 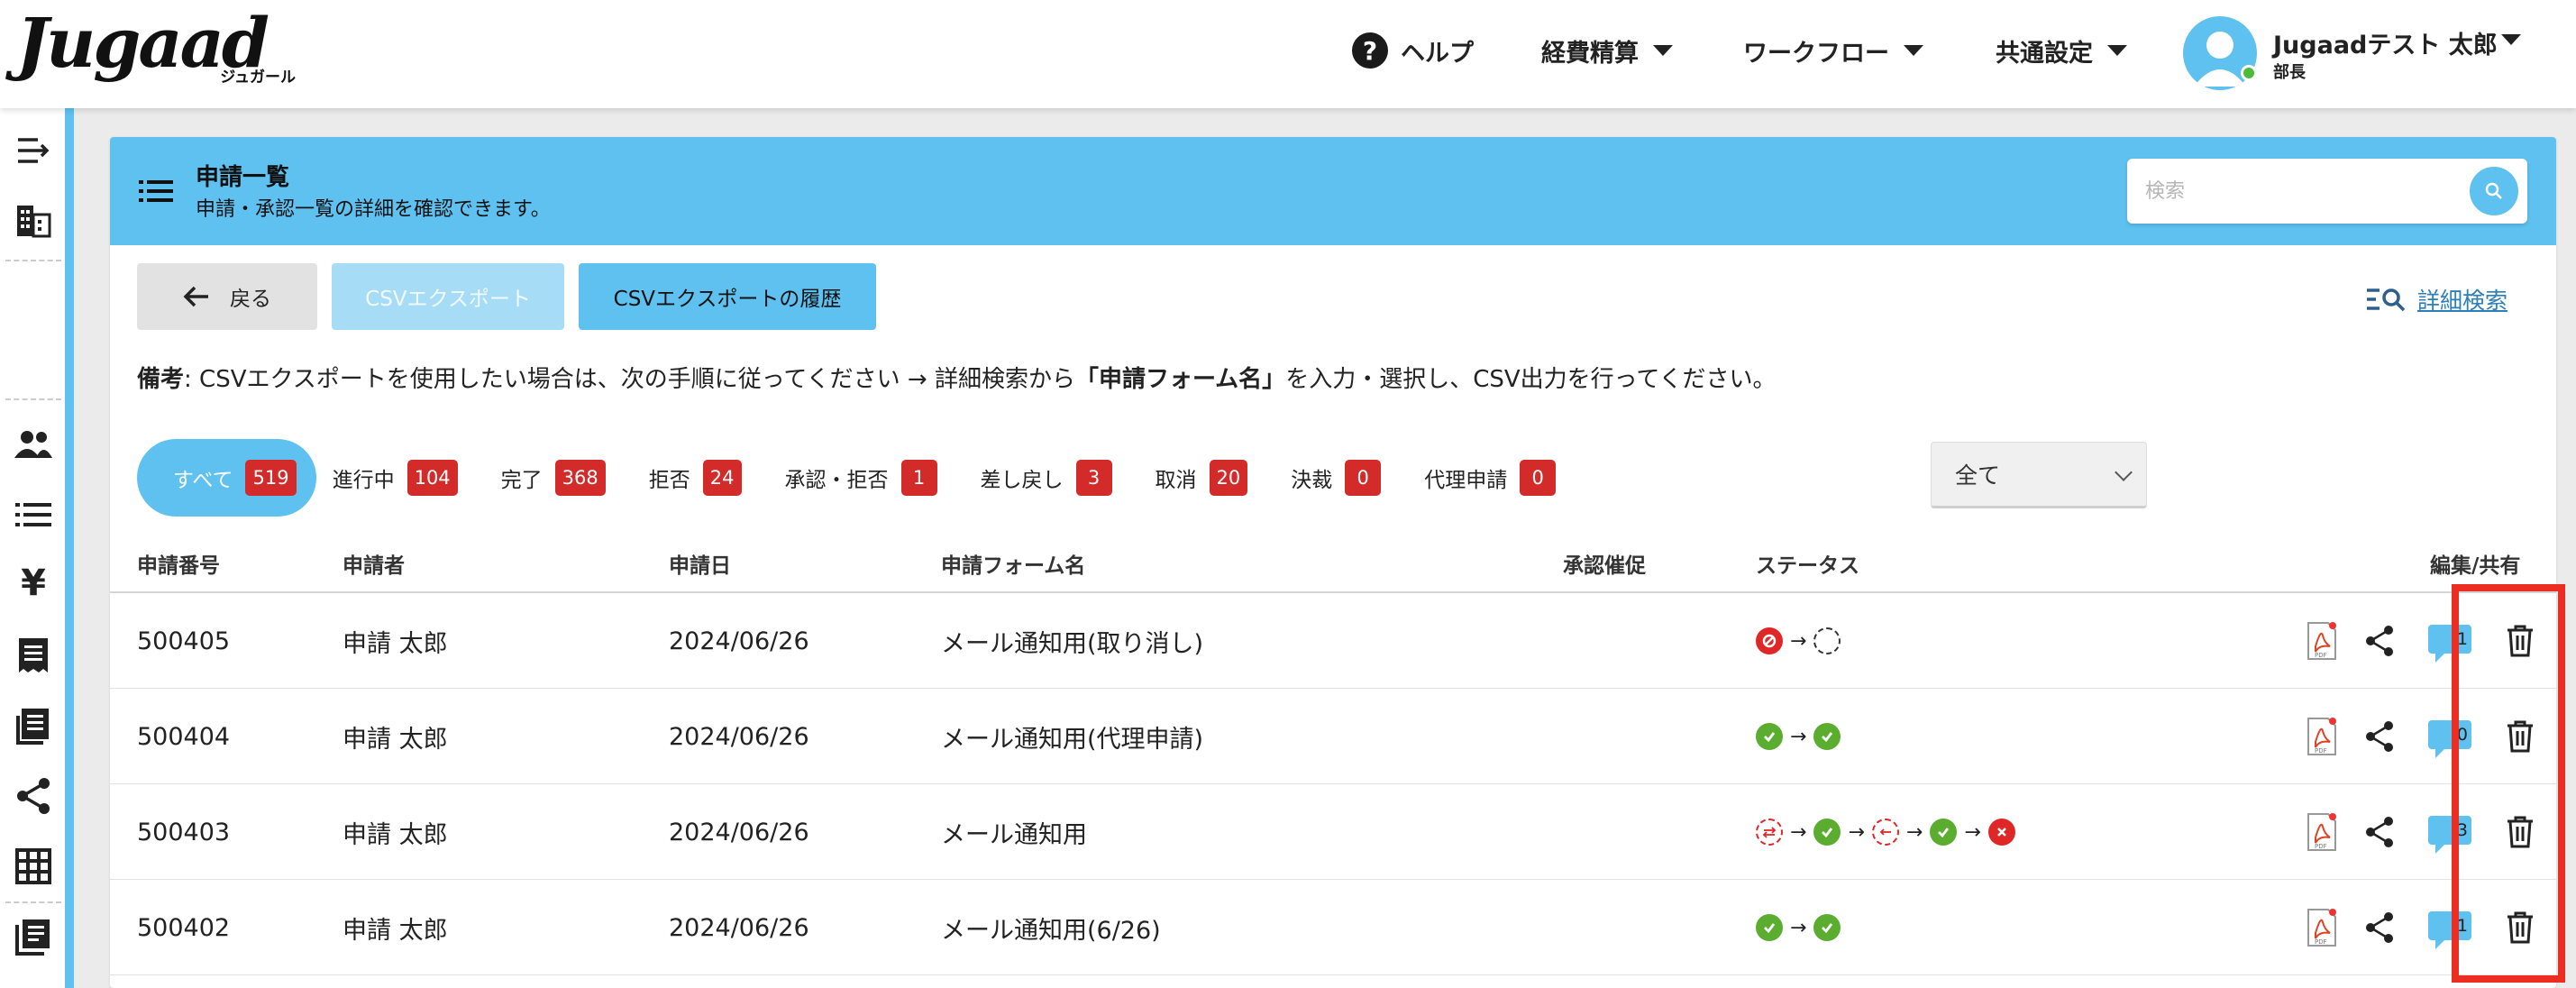 I want to click on trash-column-highlight, so click(x=2508, y=783).